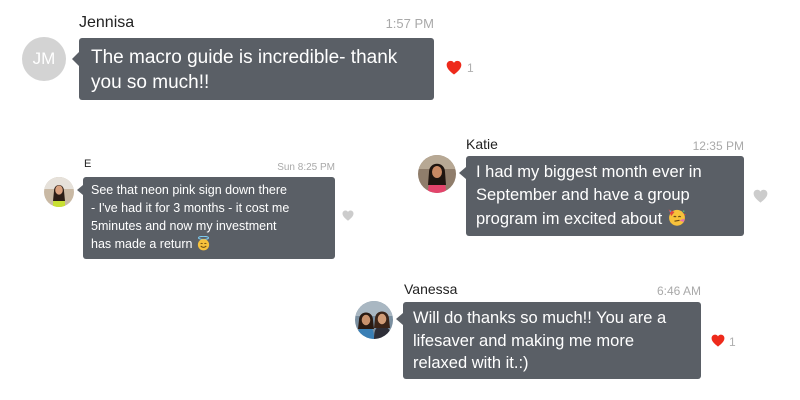 The height and width of the screenshot is (400, 800). Describe the element at coordinates (589, 172) in the screenshot. I see `message-line: I had my biggest month ever in` at that location.